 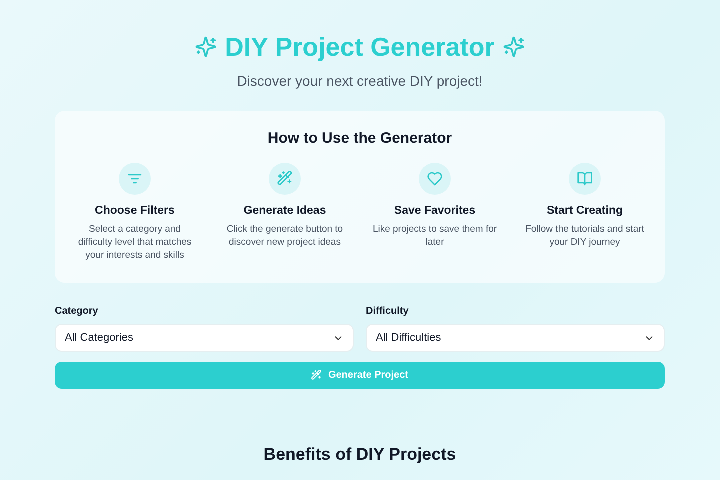 What do you see at coordinates (360, 139) in the screenshot?
I see `guide-title: How to Use the Generator` at bounding box center [360, 139].